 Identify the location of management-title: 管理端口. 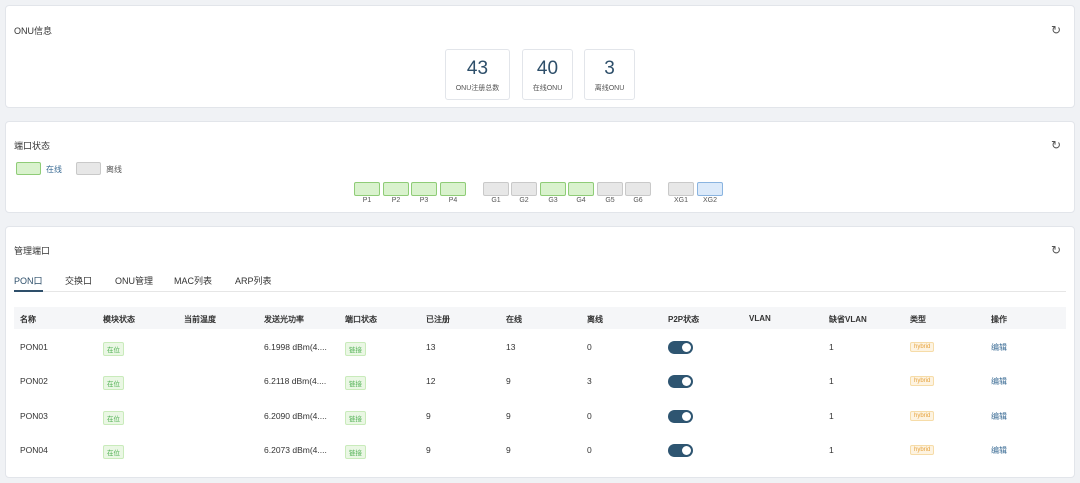
(32, 251).